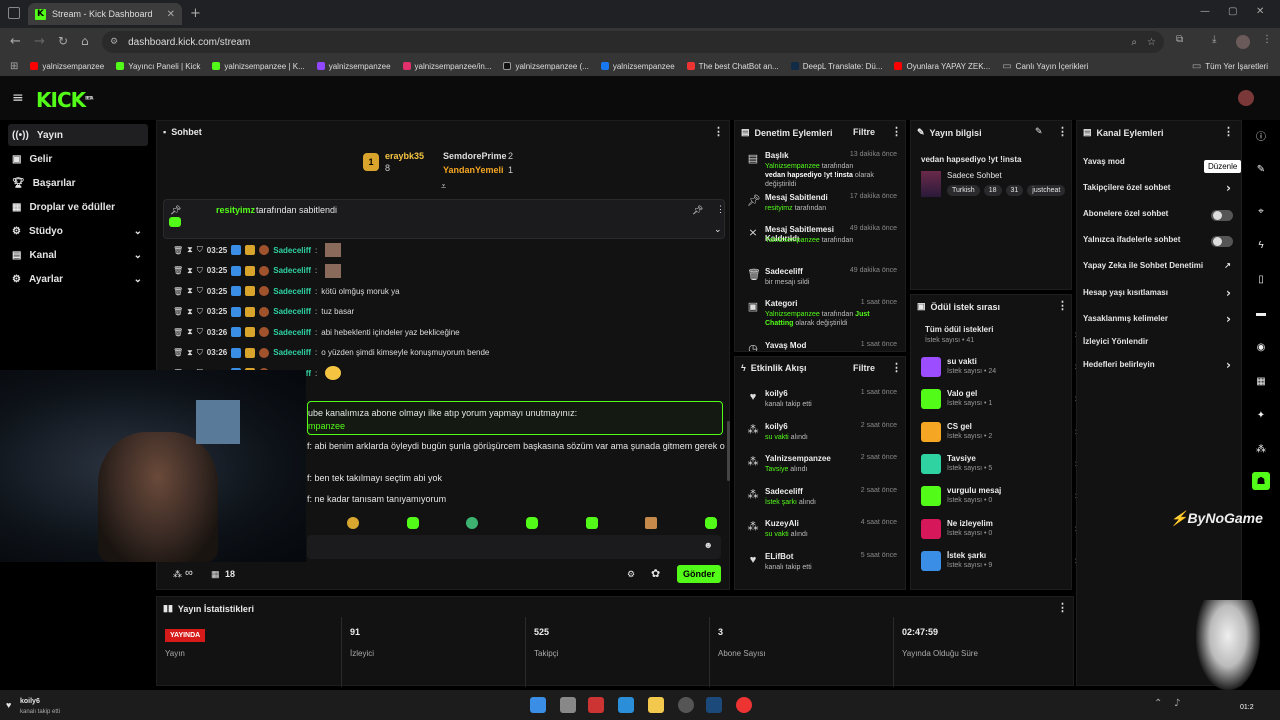  I want to click on minimize-icon: —, so click(1205, 11).